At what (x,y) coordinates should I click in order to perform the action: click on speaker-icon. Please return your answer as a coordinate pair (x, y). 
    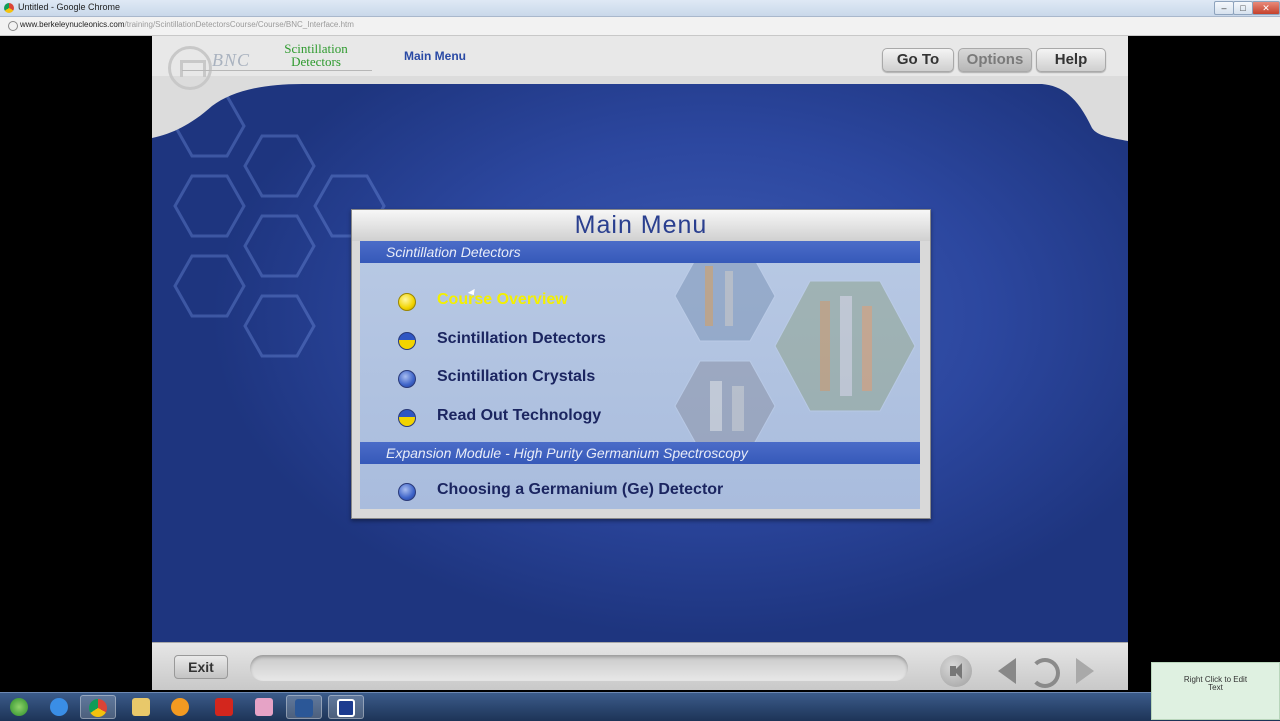
    Looking at the image, I should click on (956, 671).